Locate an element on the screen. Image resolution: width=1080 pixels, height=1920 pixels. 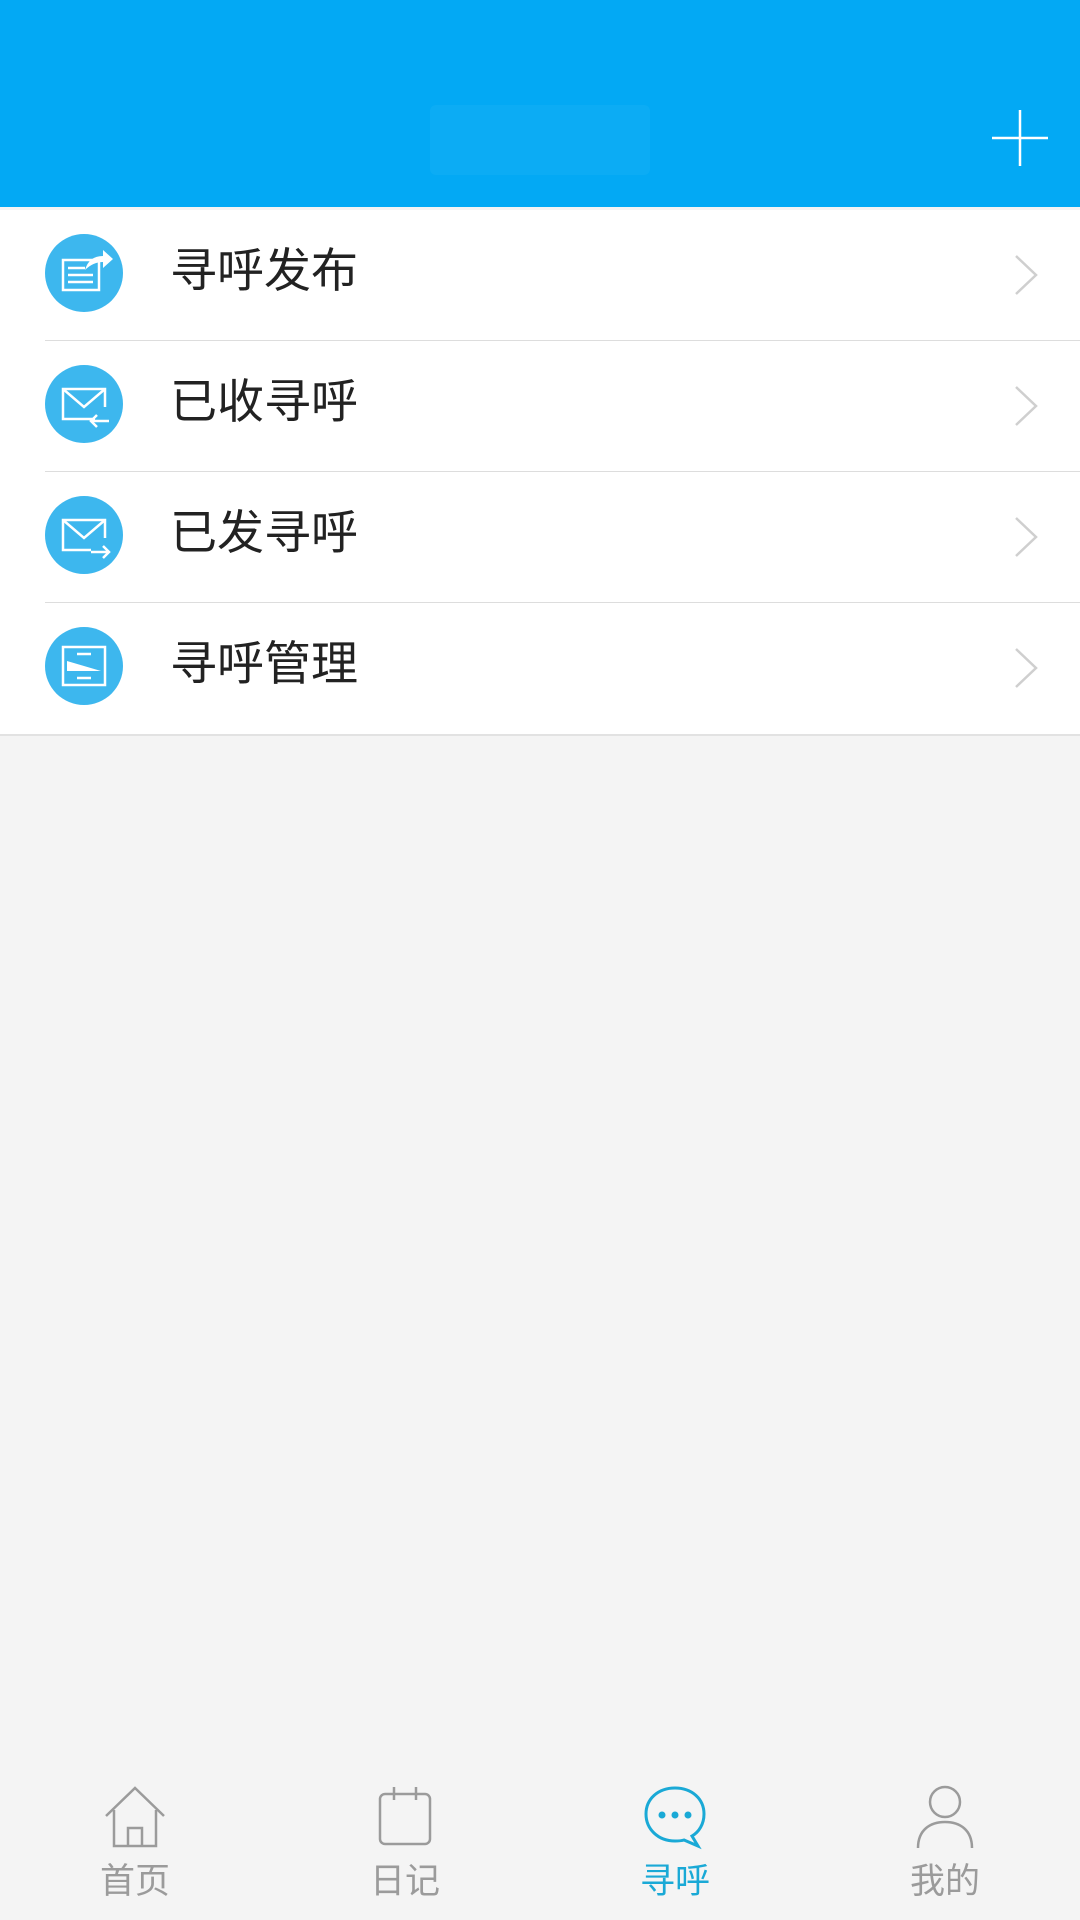
manage-icon is located at coordinates (84, 666).